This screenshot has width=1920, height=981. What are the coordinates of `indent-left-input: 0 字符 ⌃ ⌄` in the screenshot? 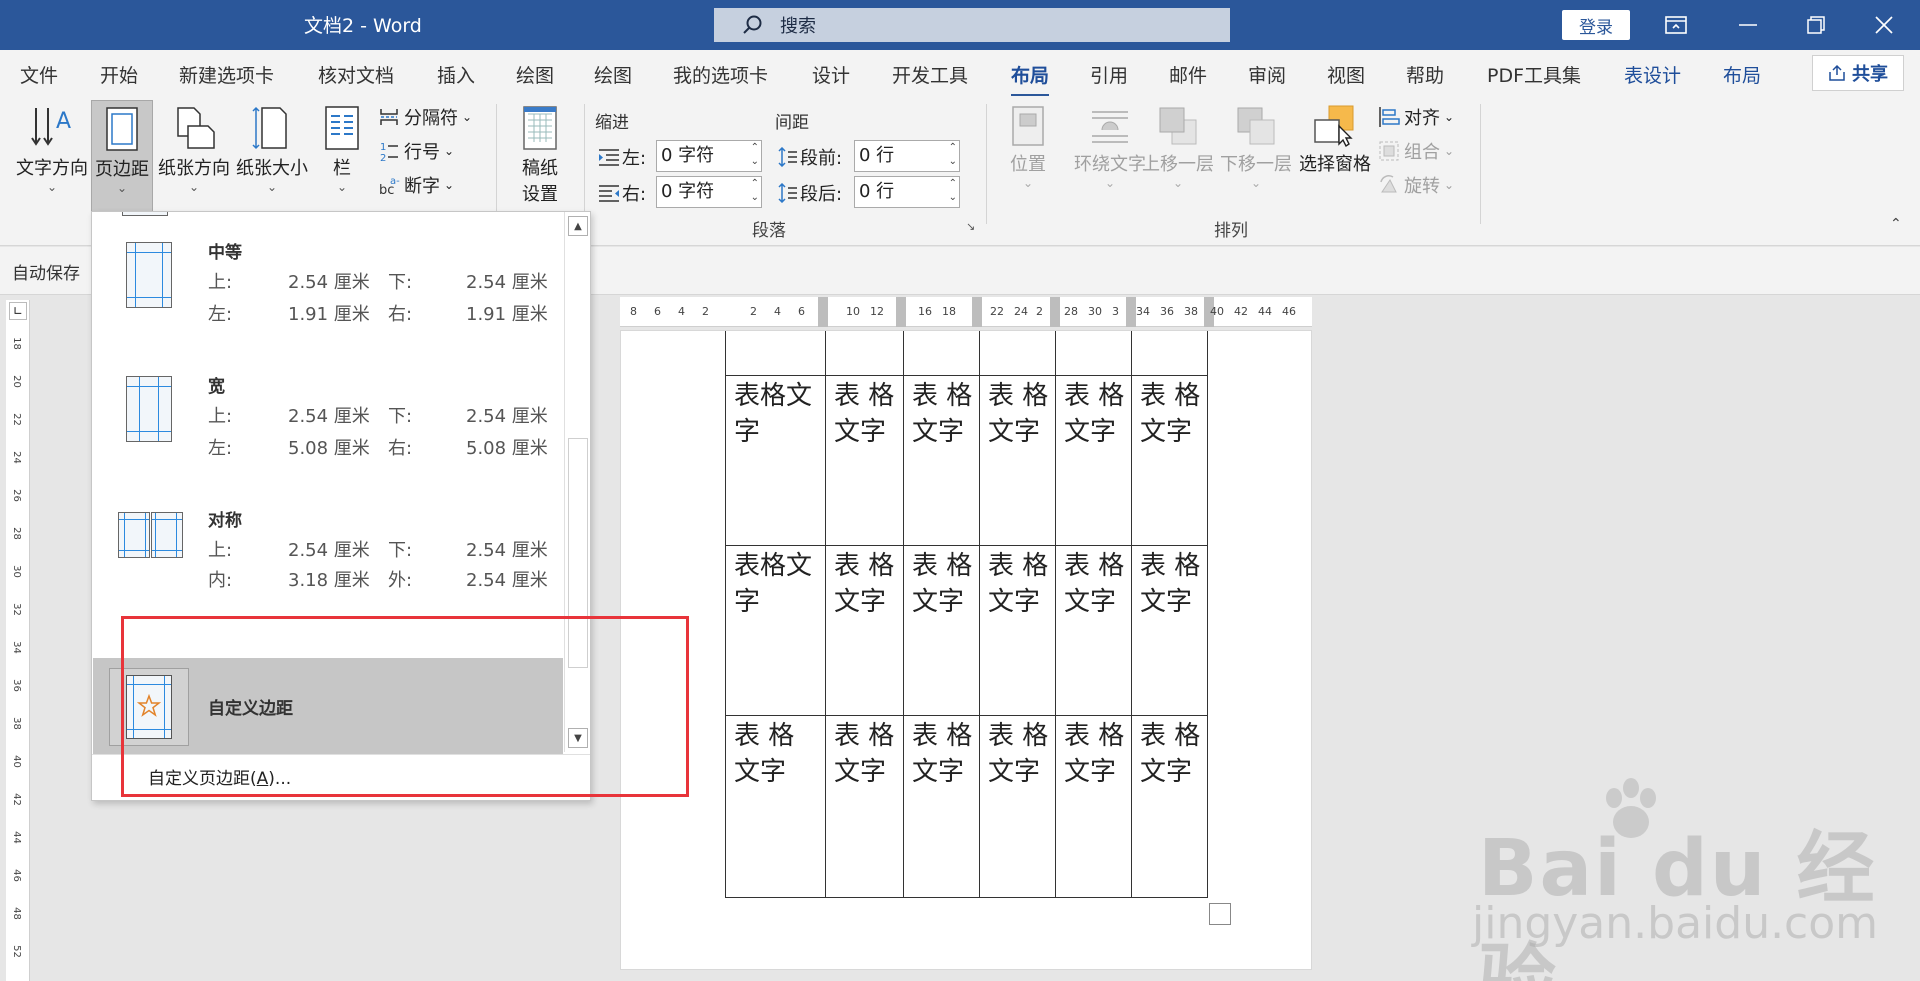 It's located at (709, 156).